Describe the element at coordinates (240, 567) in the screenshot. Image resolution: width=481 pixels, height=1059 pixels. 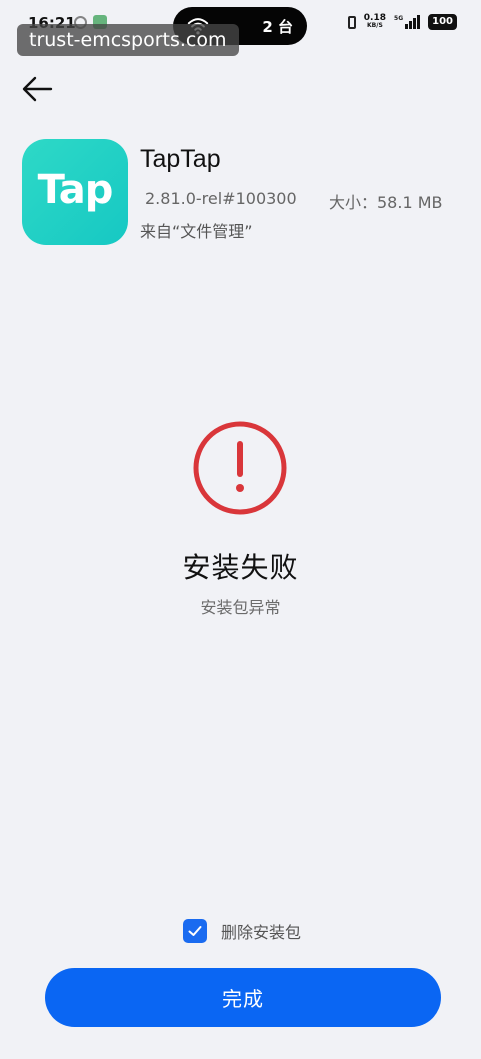
I see `install-result-title: 安装失败` at that location.